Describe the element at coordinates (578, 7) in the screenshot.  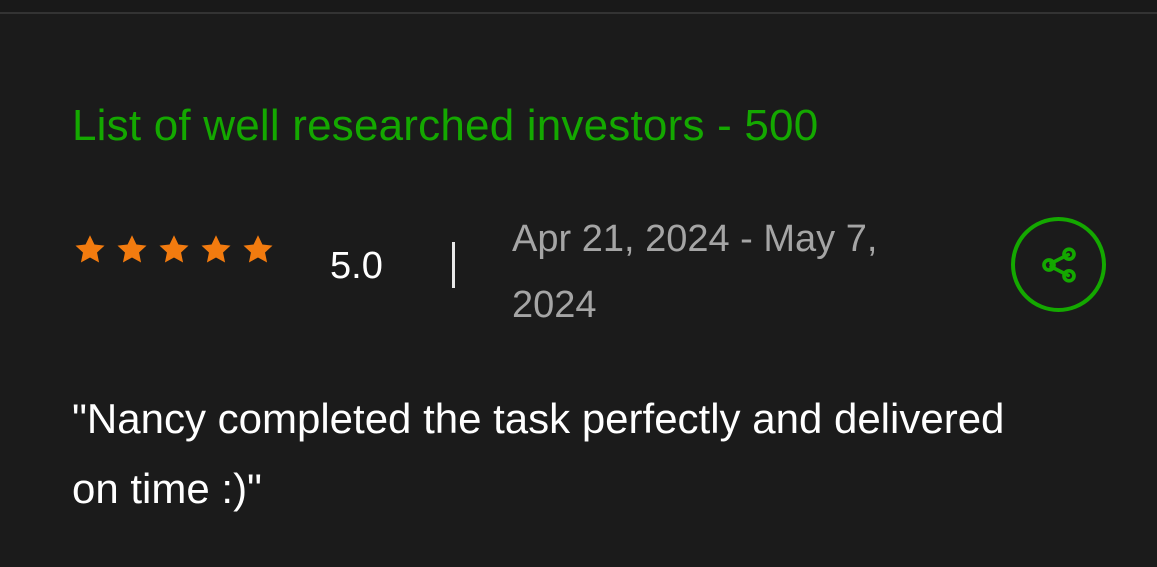
I see `top-divider` at that location.